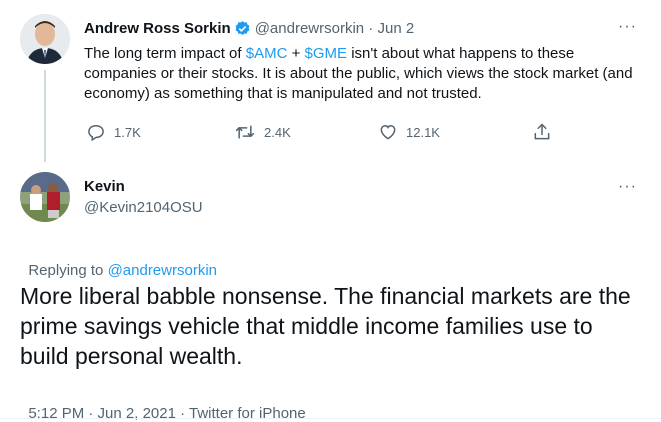 The image size is (661, 422). I want to click on replying-to-label: Replying to, so click(68, 270).